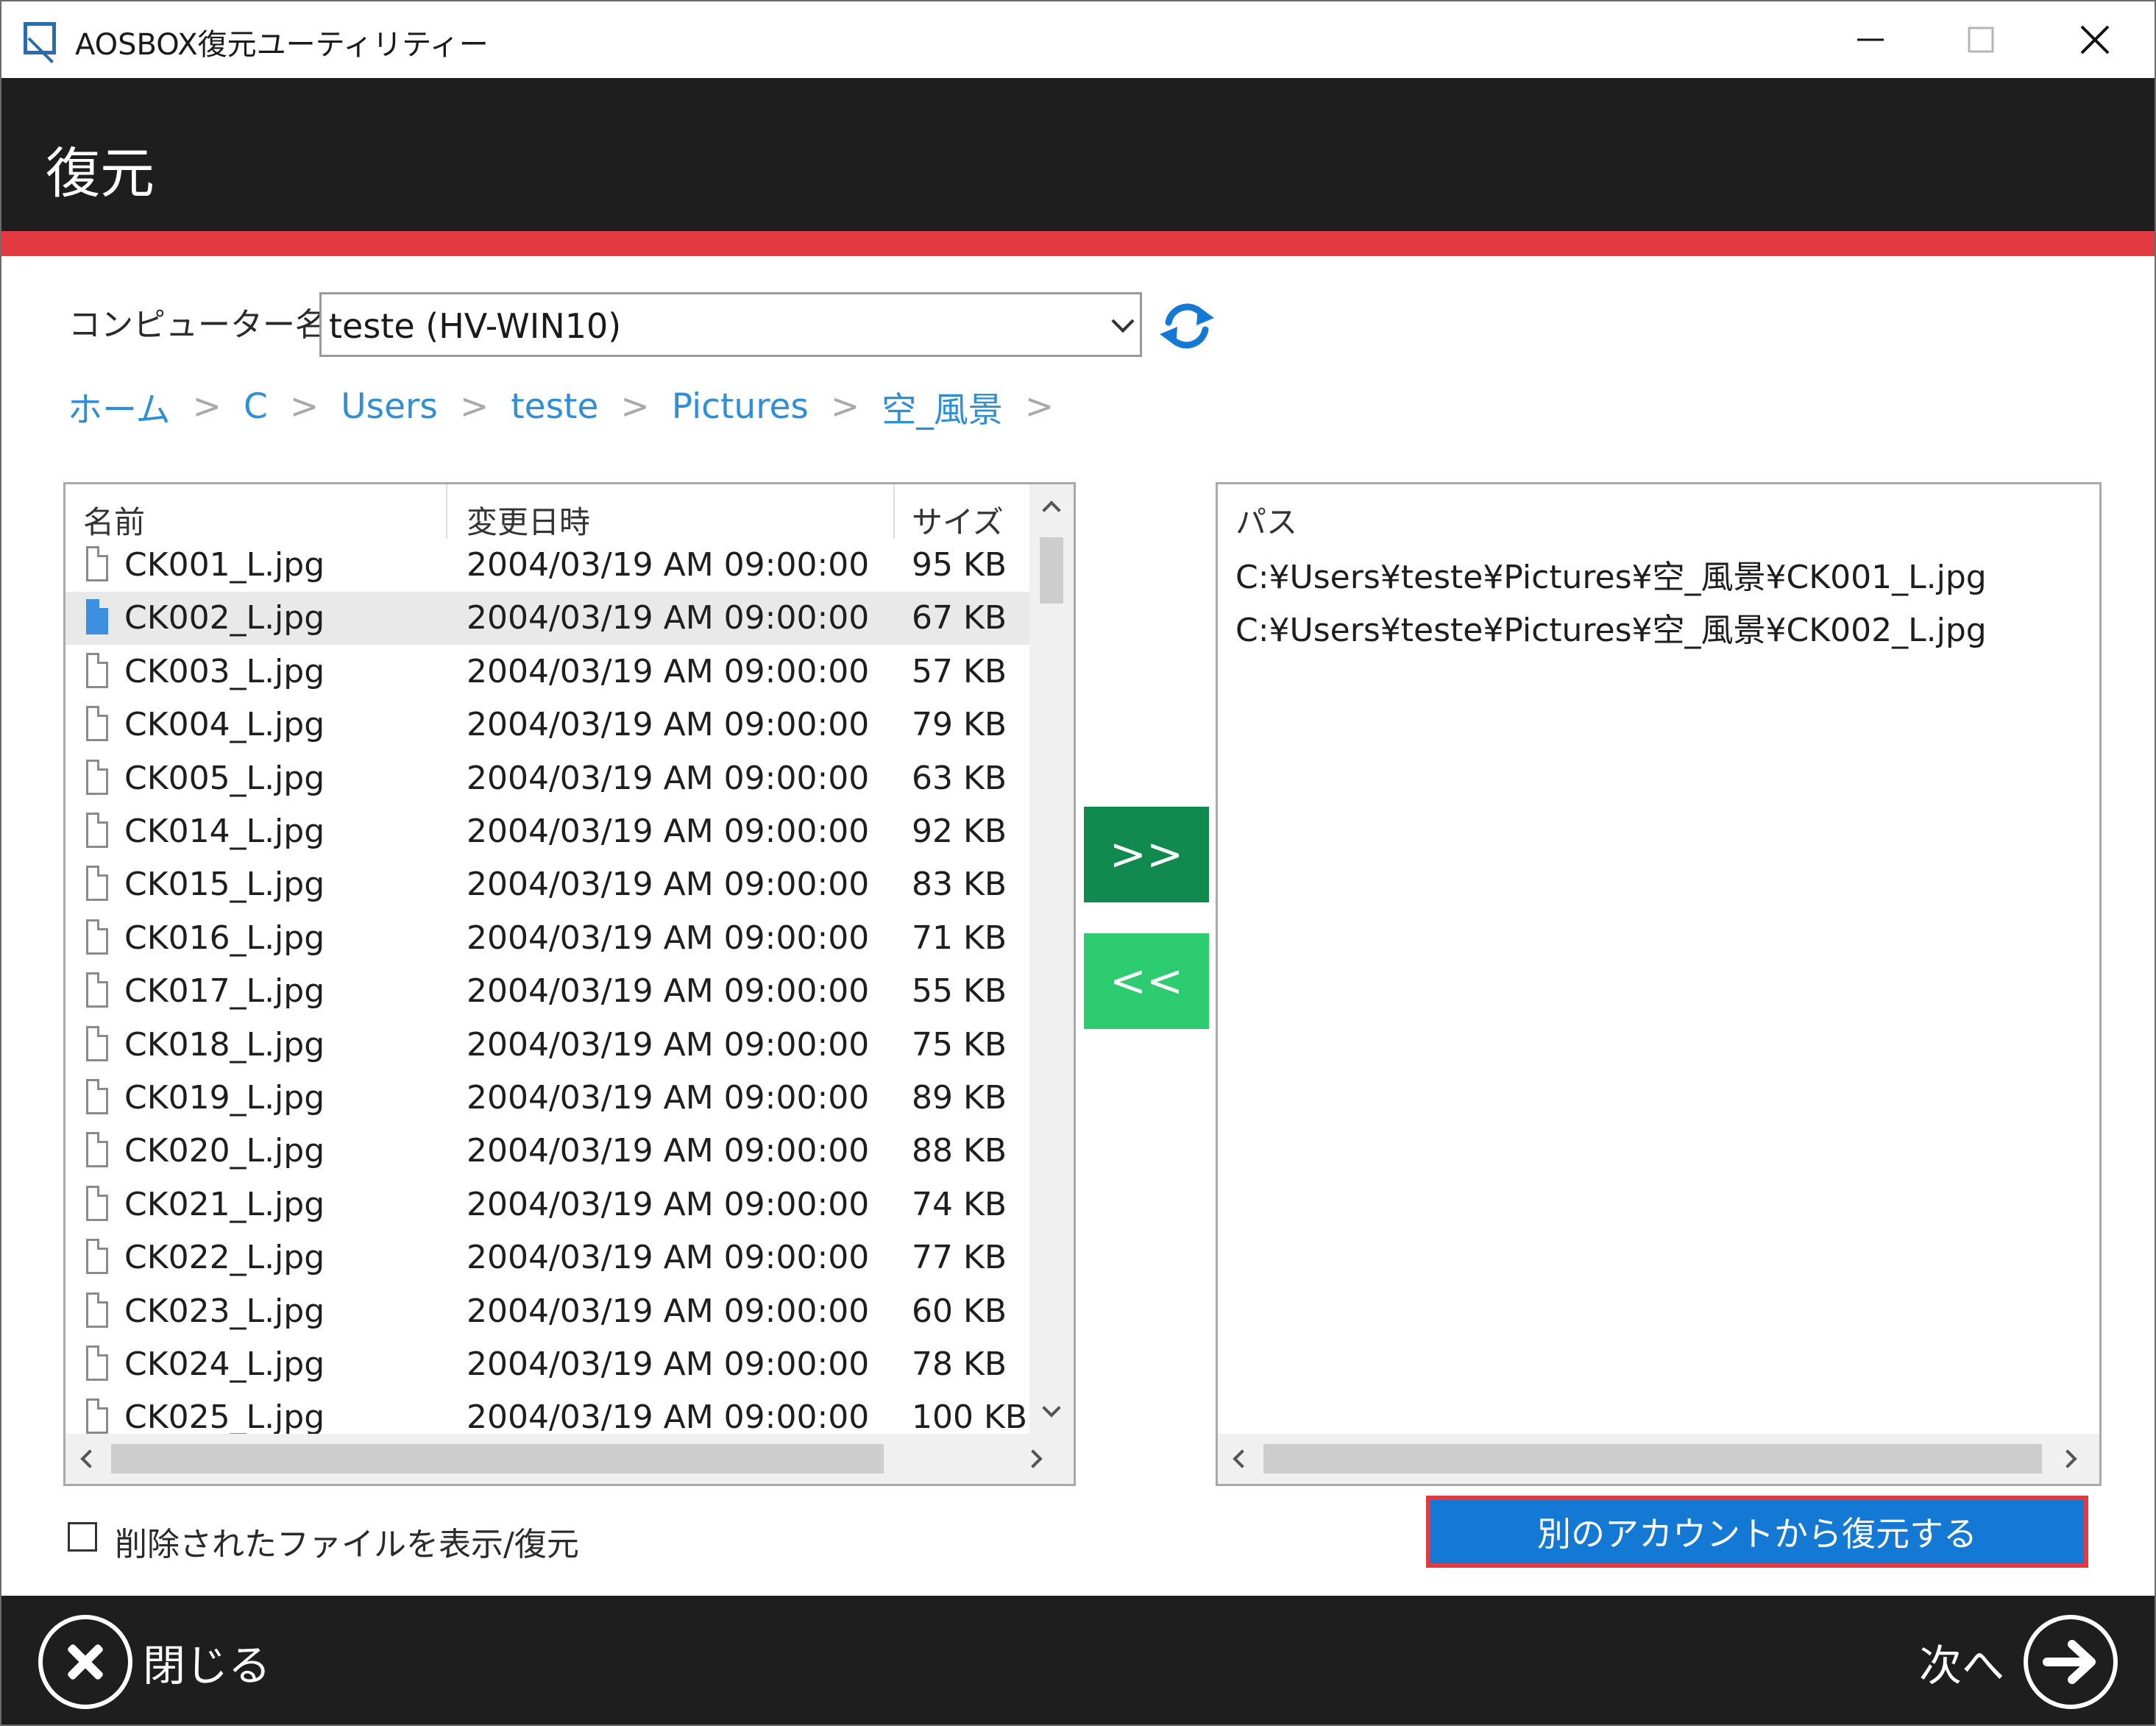  What do you see at coordinates (1611, 574) in the screenshot?
I see `path-row: C:¥Users¥teste¥Pictures¥空_風景¥CK001_L.jpg` at bounding box center [1611, 574].